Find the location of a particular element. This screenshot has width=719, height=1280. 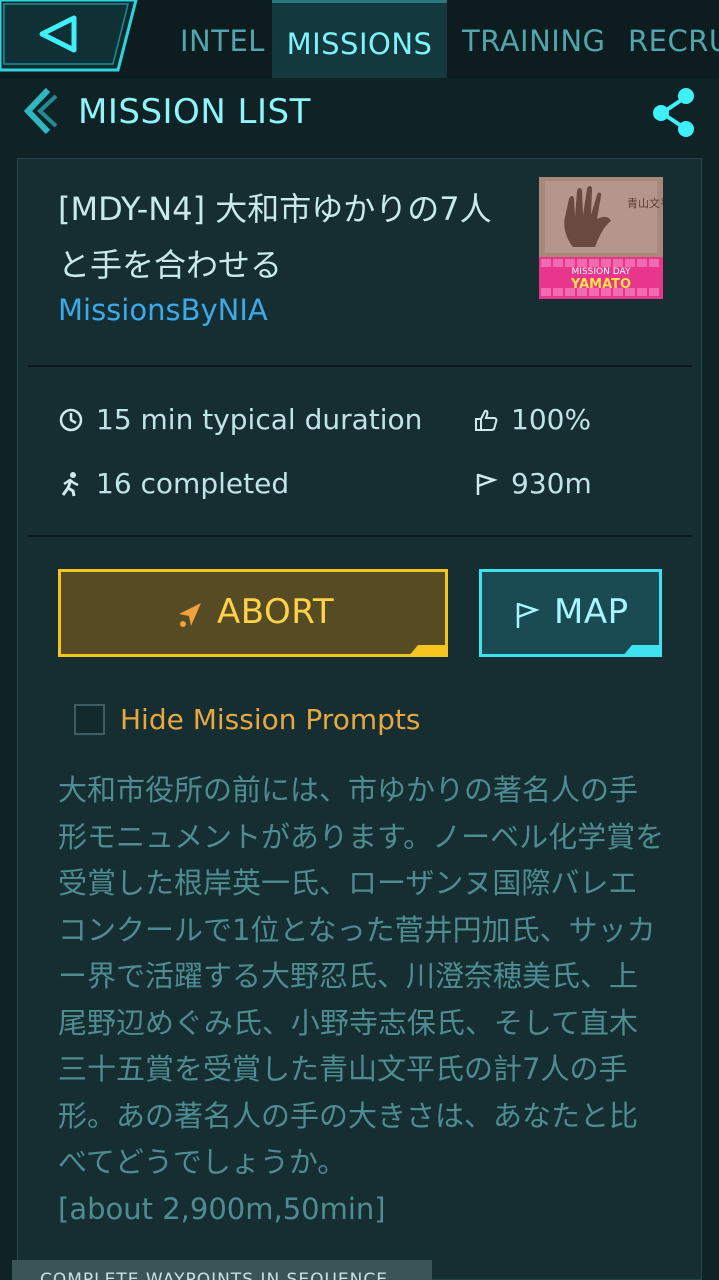

top-nav: INTEL MISSIONS TRAINING RECRU is located at coordinates (359, 39).